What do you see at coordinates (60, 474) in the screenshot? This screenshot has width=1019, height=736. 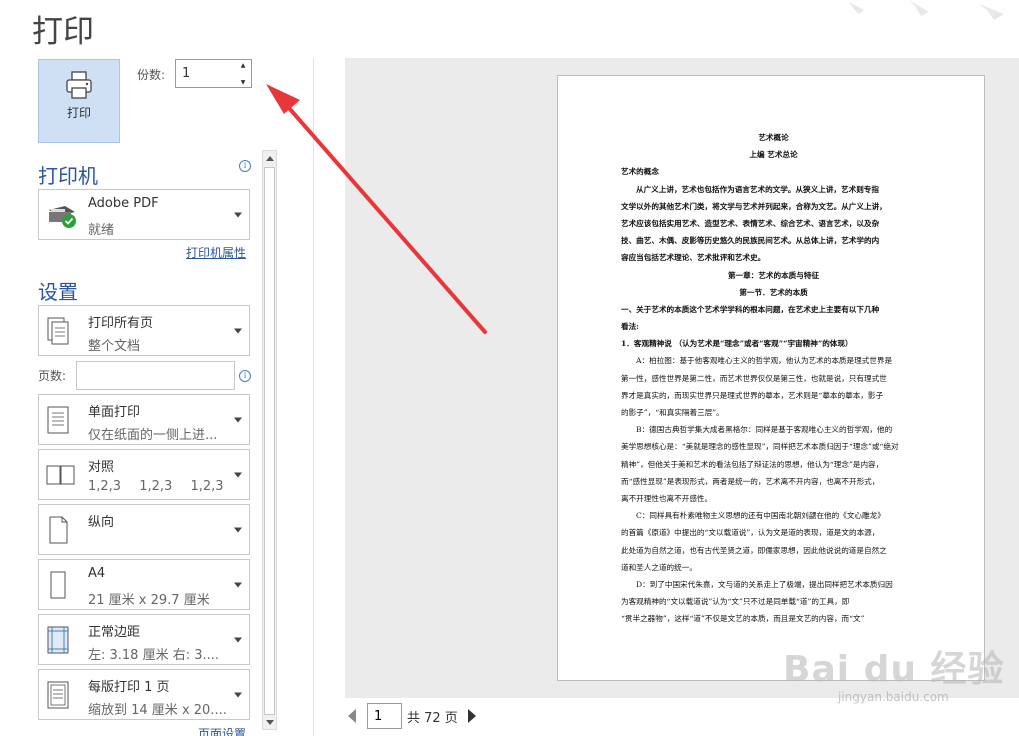 I see `collate-icon` at bounding box center [60, 474].